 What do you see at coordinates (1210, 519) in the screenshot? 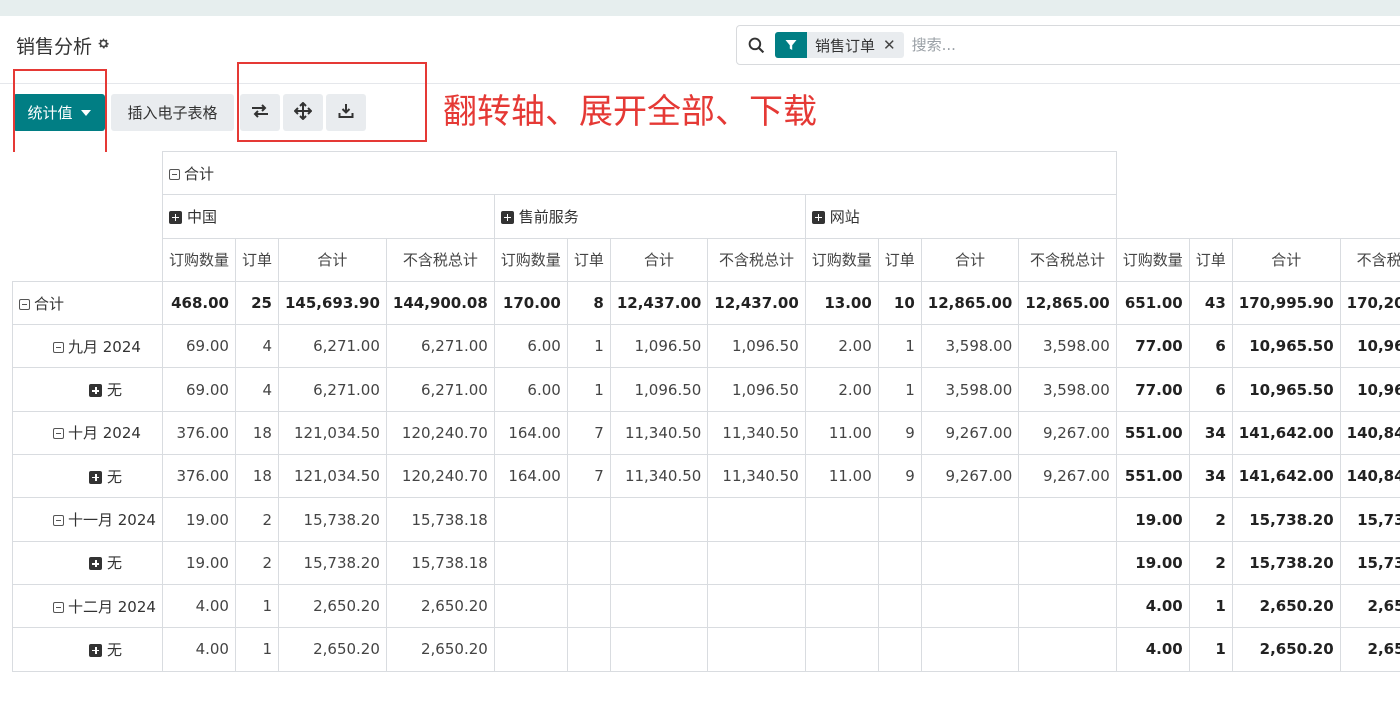
I see `pivot-total-cell: 2` at bounding box center [1210, 519].